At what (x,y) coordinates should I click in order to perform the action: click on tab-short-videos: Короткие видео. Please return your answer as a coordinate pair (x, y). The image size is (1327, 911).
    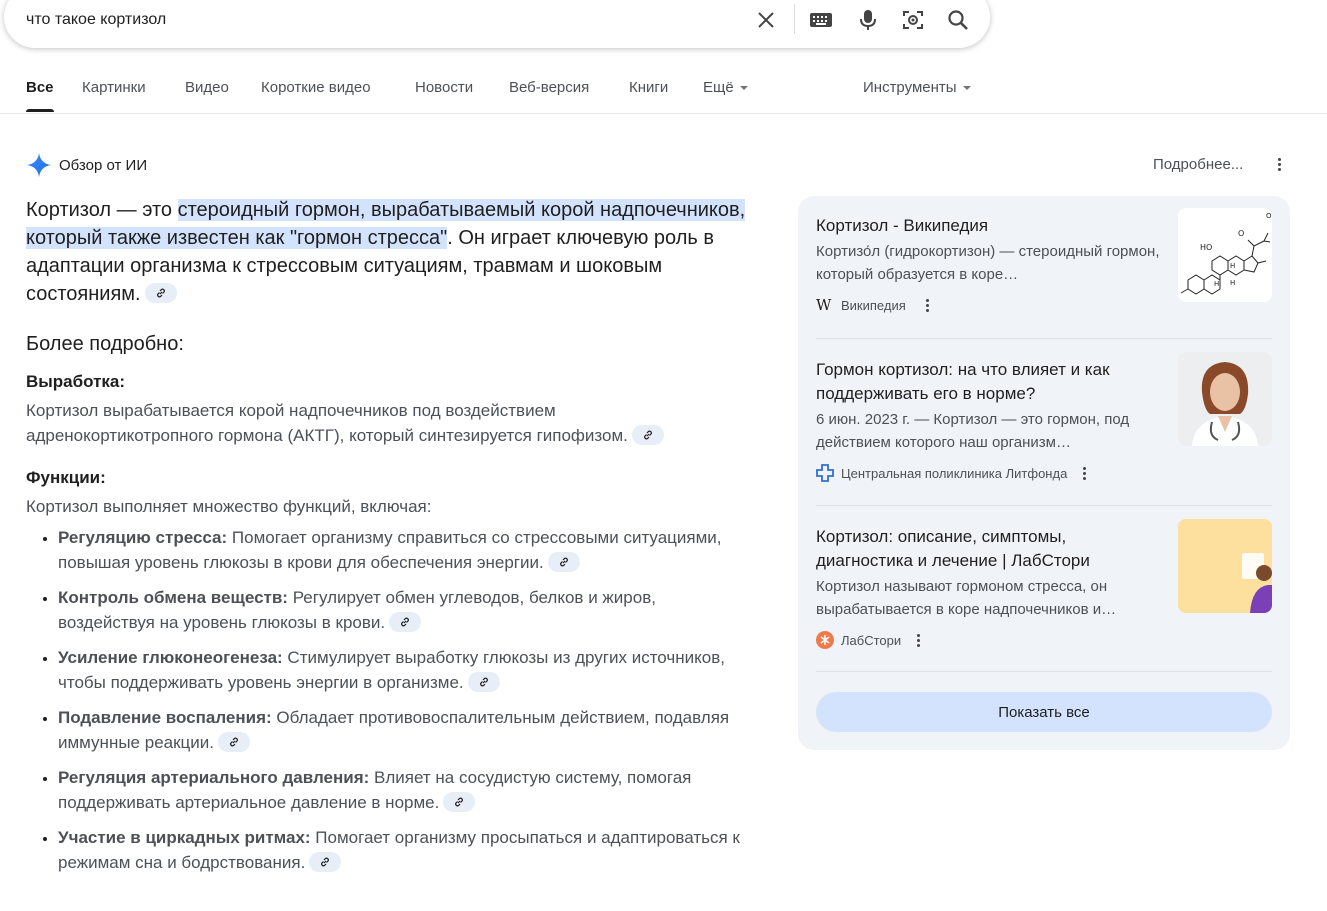
    Looking at the image, I should click on (316, 87).